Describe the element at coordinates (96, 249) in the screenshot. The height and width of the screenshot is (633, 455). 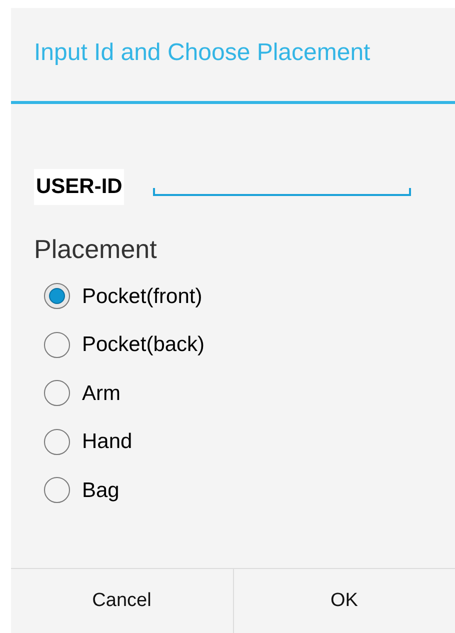
I see `placement-label: Placement` at that location.